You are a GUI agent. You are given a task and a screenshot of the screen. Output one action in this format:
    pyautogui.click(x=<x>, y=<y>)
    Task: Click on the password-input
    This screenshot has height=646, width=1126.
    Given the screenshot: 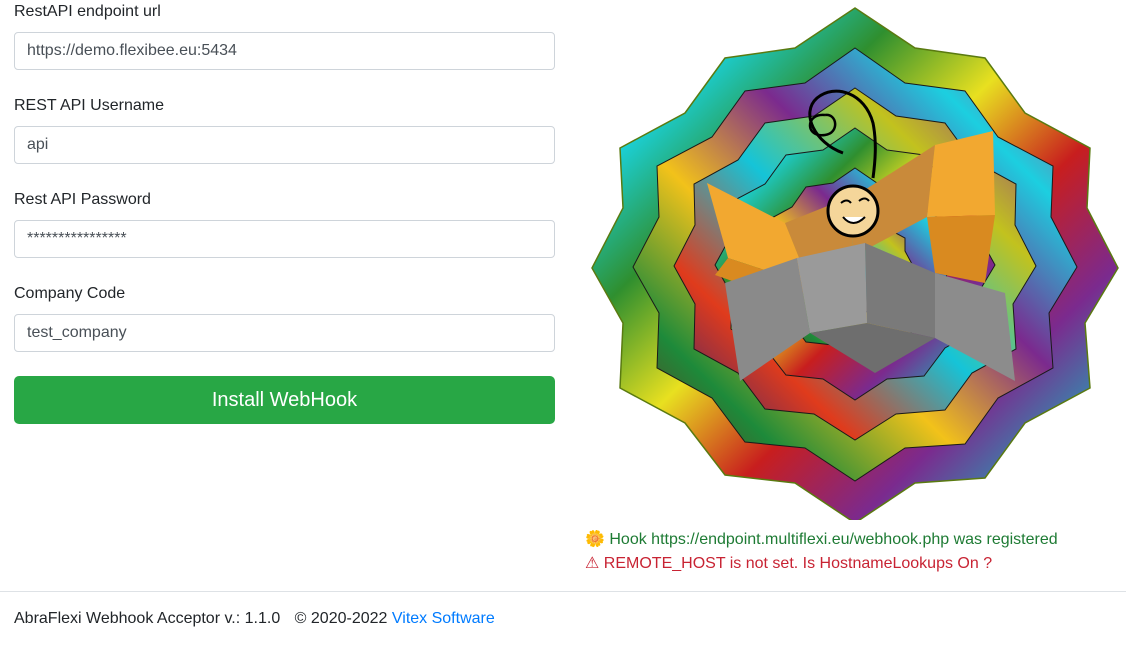 What is the action you would take?
    pyautogui.click(x=284, y=239)
    